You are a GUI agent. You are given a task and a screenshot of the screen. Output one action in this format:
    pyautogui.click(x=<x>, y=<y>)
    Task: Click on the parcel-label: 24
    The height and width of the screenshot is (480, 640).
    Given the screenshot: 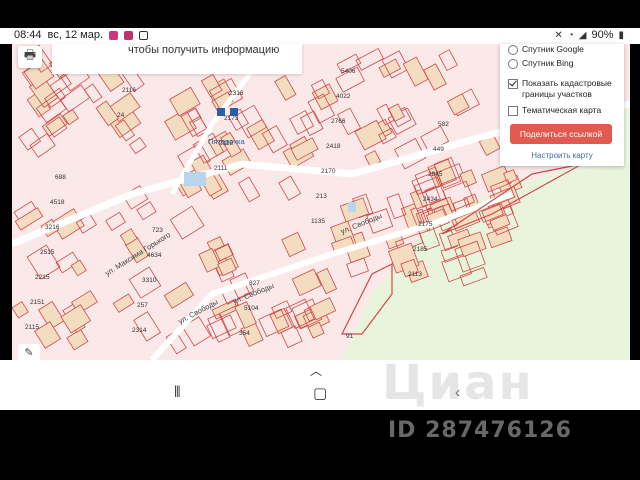 What is the action you would take?
    pyautogui.click(x=121, y=115)
    